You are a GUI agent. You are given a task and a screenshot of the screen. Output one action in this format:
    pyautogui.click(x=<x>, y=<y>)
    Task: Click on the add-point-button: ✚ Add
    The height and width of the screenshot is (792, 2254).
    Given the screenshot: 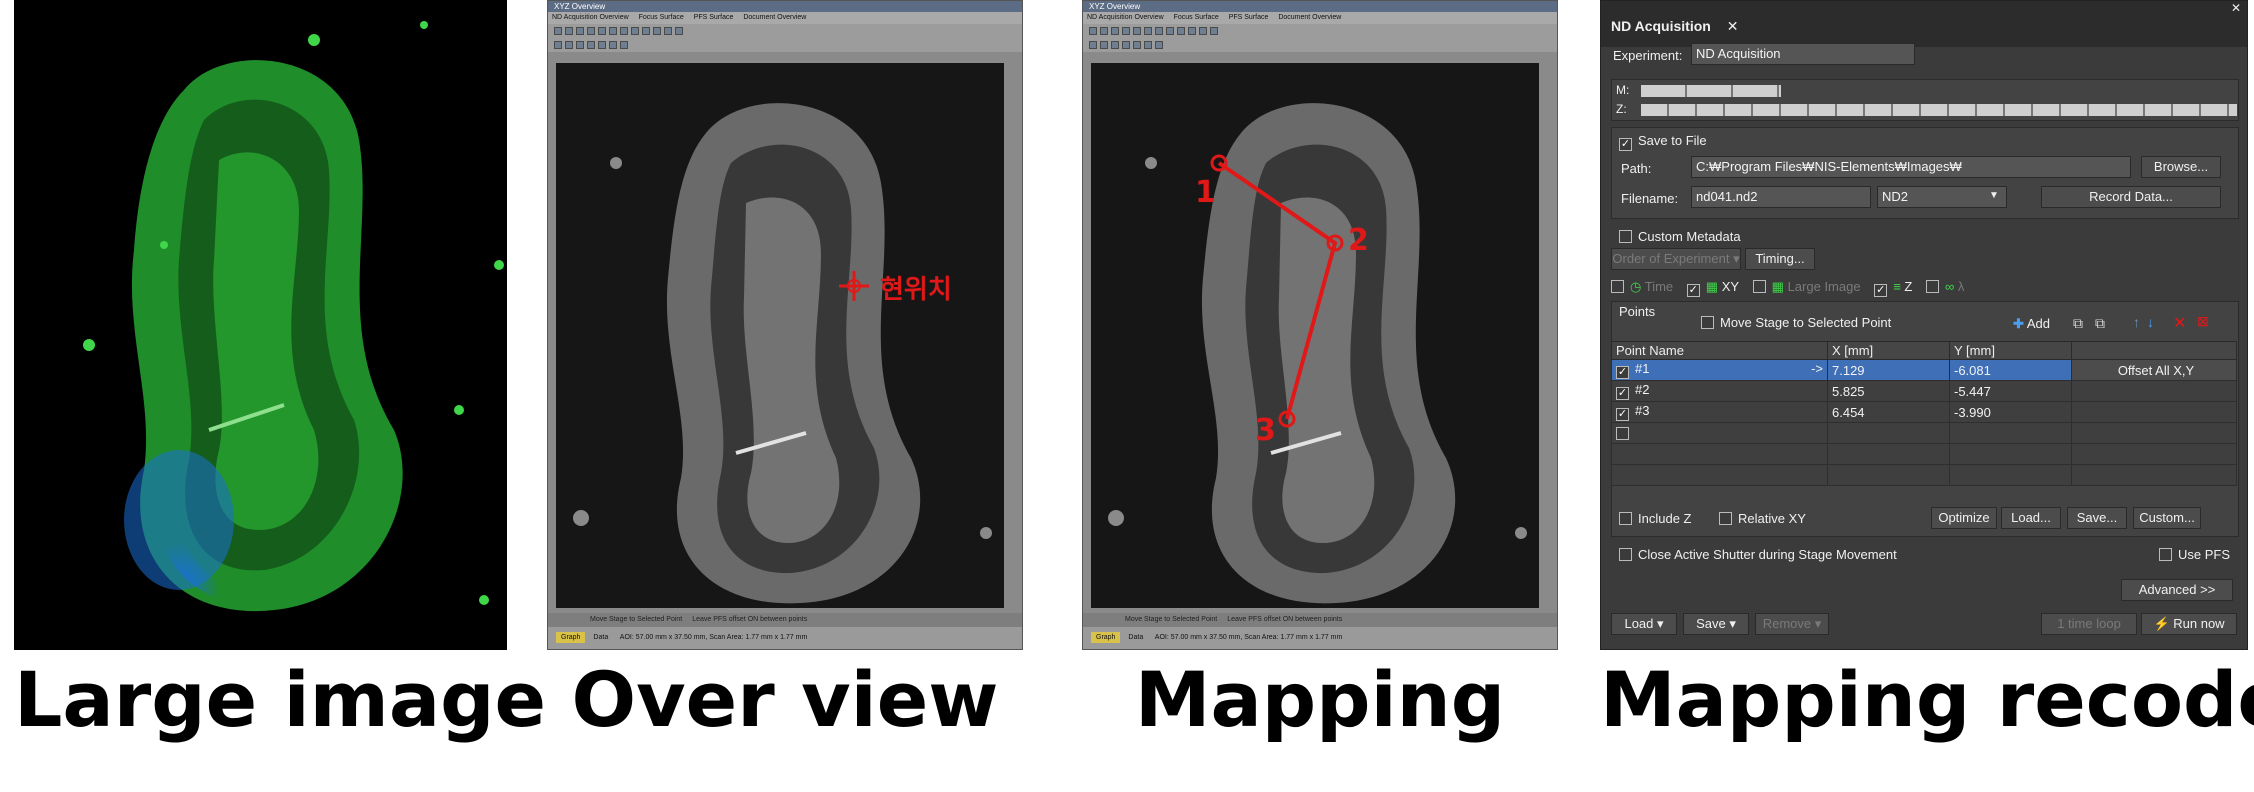 What is the action you would take?
    pyautogui.click(x=2031, y=324)
    